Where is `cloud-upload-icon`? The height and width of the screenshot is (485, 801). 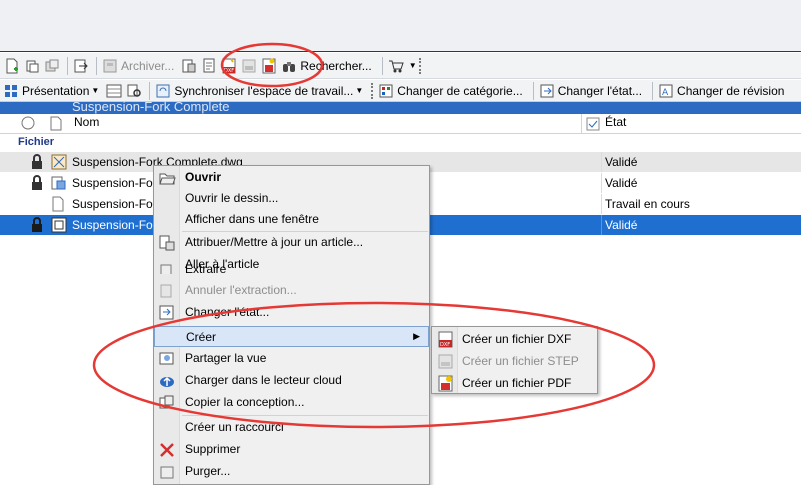
cloud-upload-icon is located at coordinates (167, 381).